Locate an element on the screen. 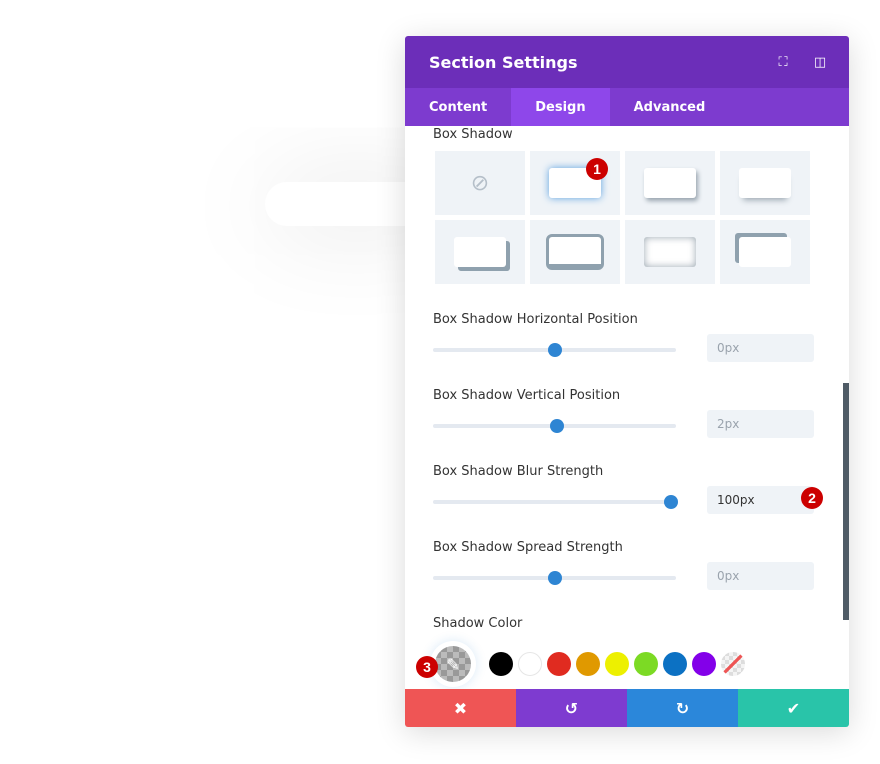  swatch-blue is located at coordinates (675, 664).